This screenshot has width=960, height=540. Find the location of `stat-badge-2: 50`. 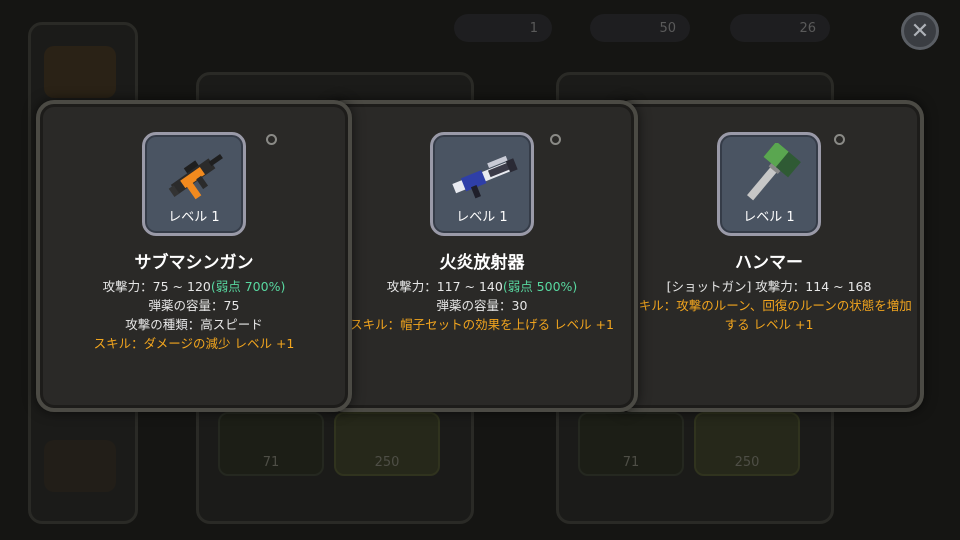

stat-badge-2: 50 is located at coordinates (640, 28).